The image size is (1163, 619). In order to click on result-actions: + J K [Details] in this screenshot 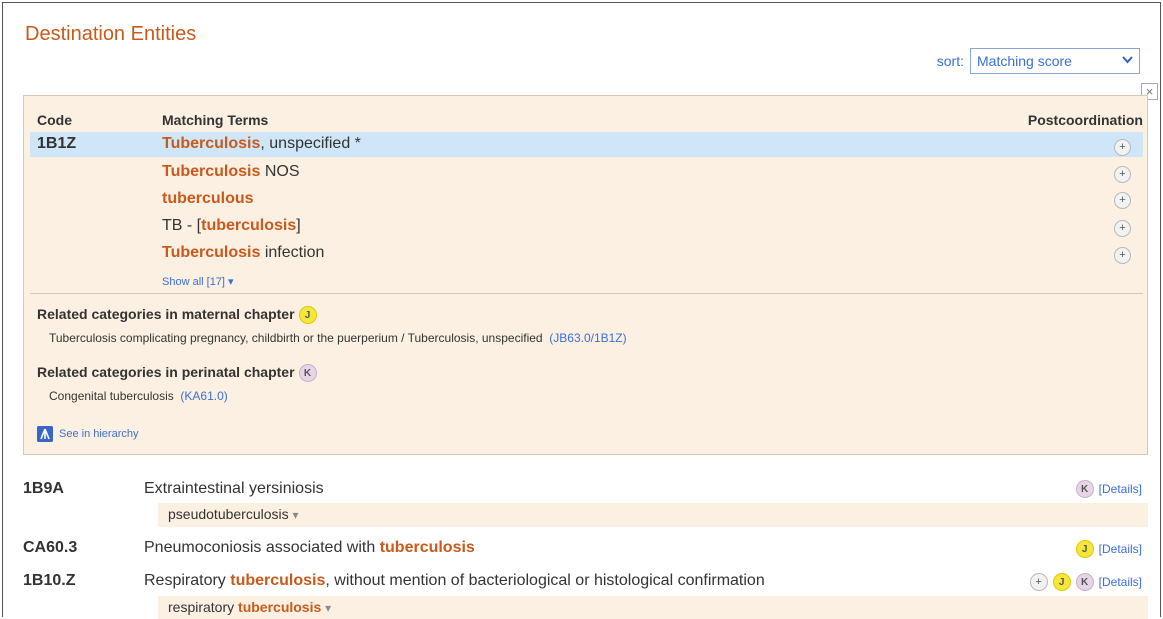, I will do `click(1085, 582)`.